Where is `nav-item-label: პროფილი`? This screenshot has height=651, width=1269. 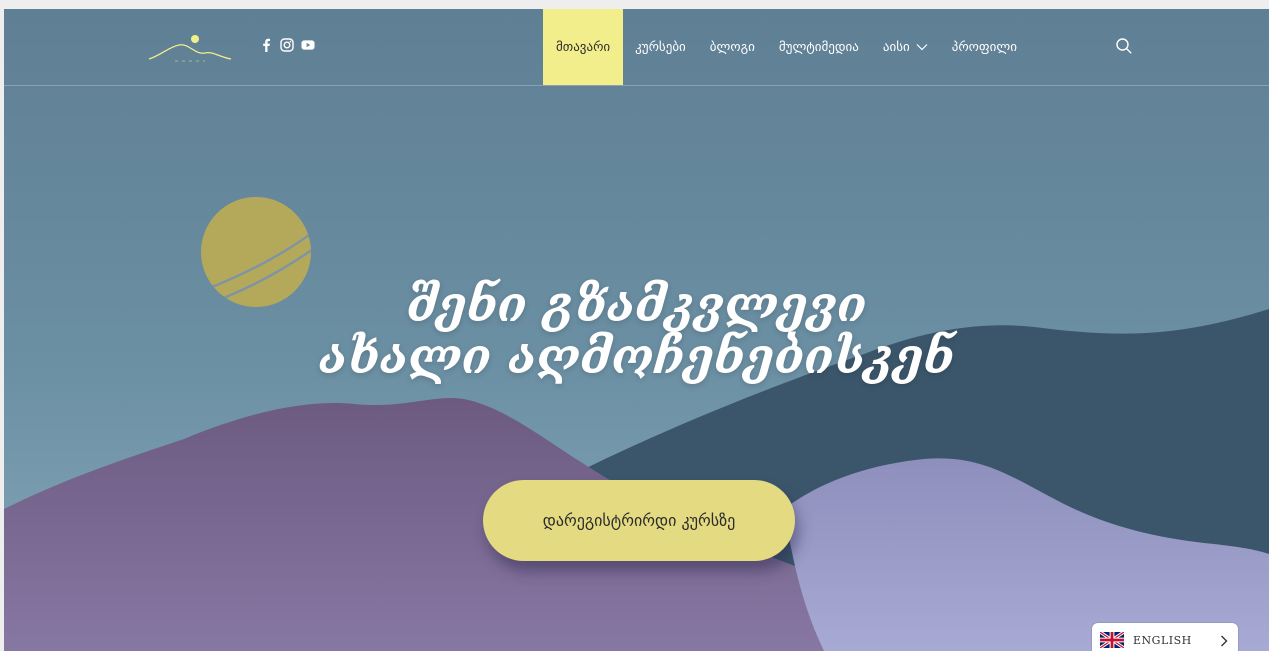
nav-item-label: პროფილი is located at coordinates (984, 47).